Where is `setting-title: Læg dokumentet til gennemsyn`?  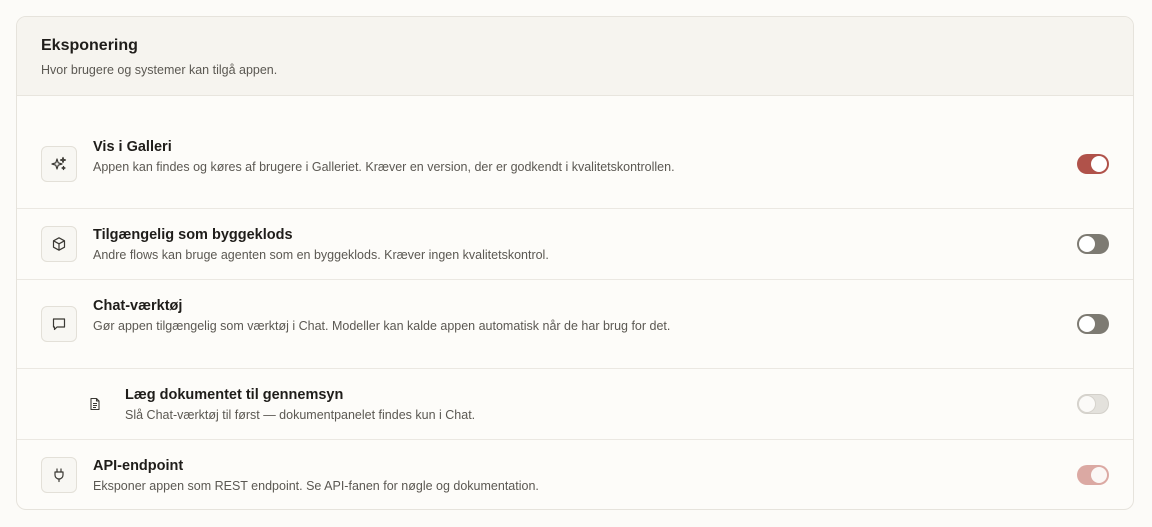
setting-title: Læg dokumentet til gennemsyn is located at coordinates (234, 395).